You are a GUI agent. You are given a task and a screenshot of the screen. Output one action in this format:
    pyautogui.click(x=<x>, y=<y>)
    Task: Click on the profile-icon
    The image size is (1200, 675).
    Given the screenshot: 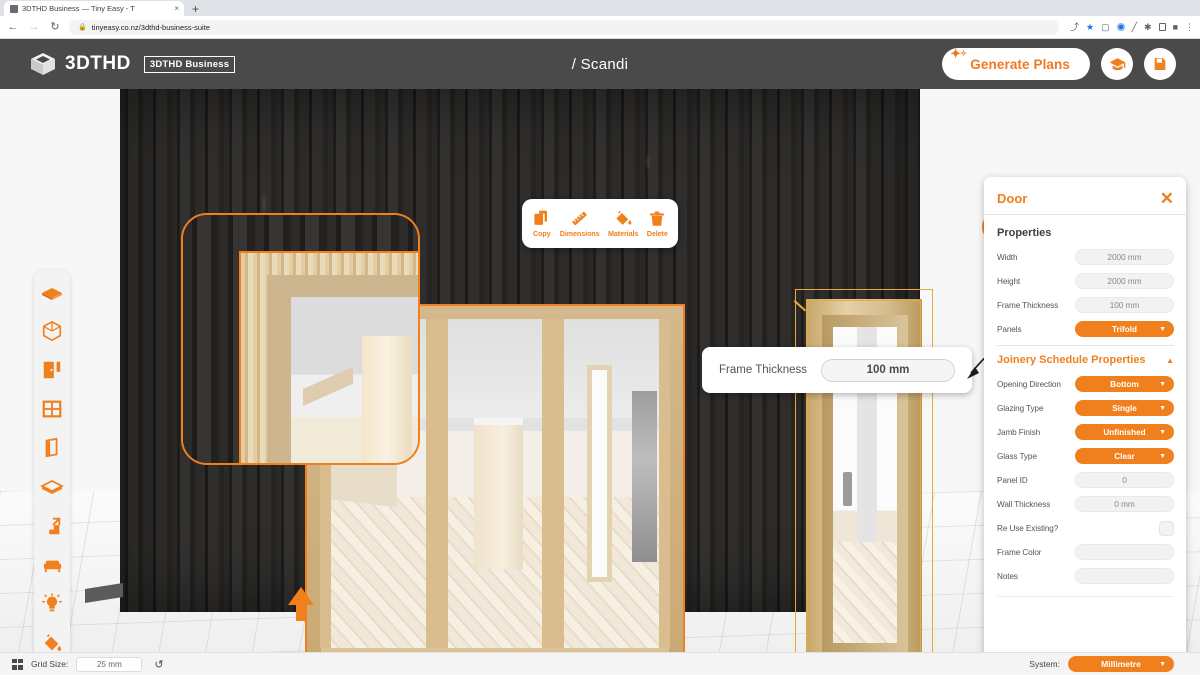 What is the action you would take?
    pyautogui.click(x=1120, y=27)
    